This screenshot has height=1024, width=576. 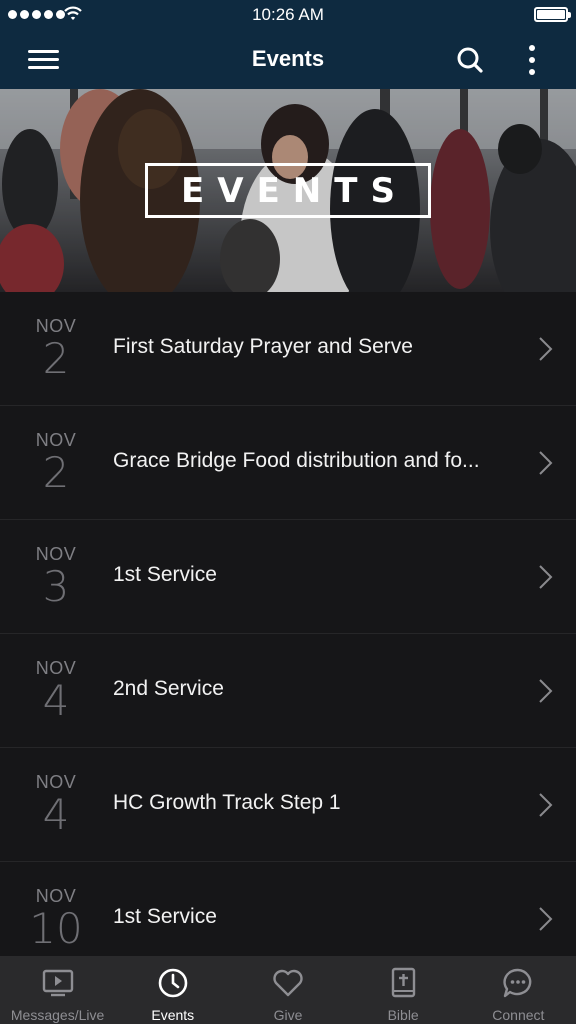 I want to click on tab-give: Give, so click(x=287, y=990).